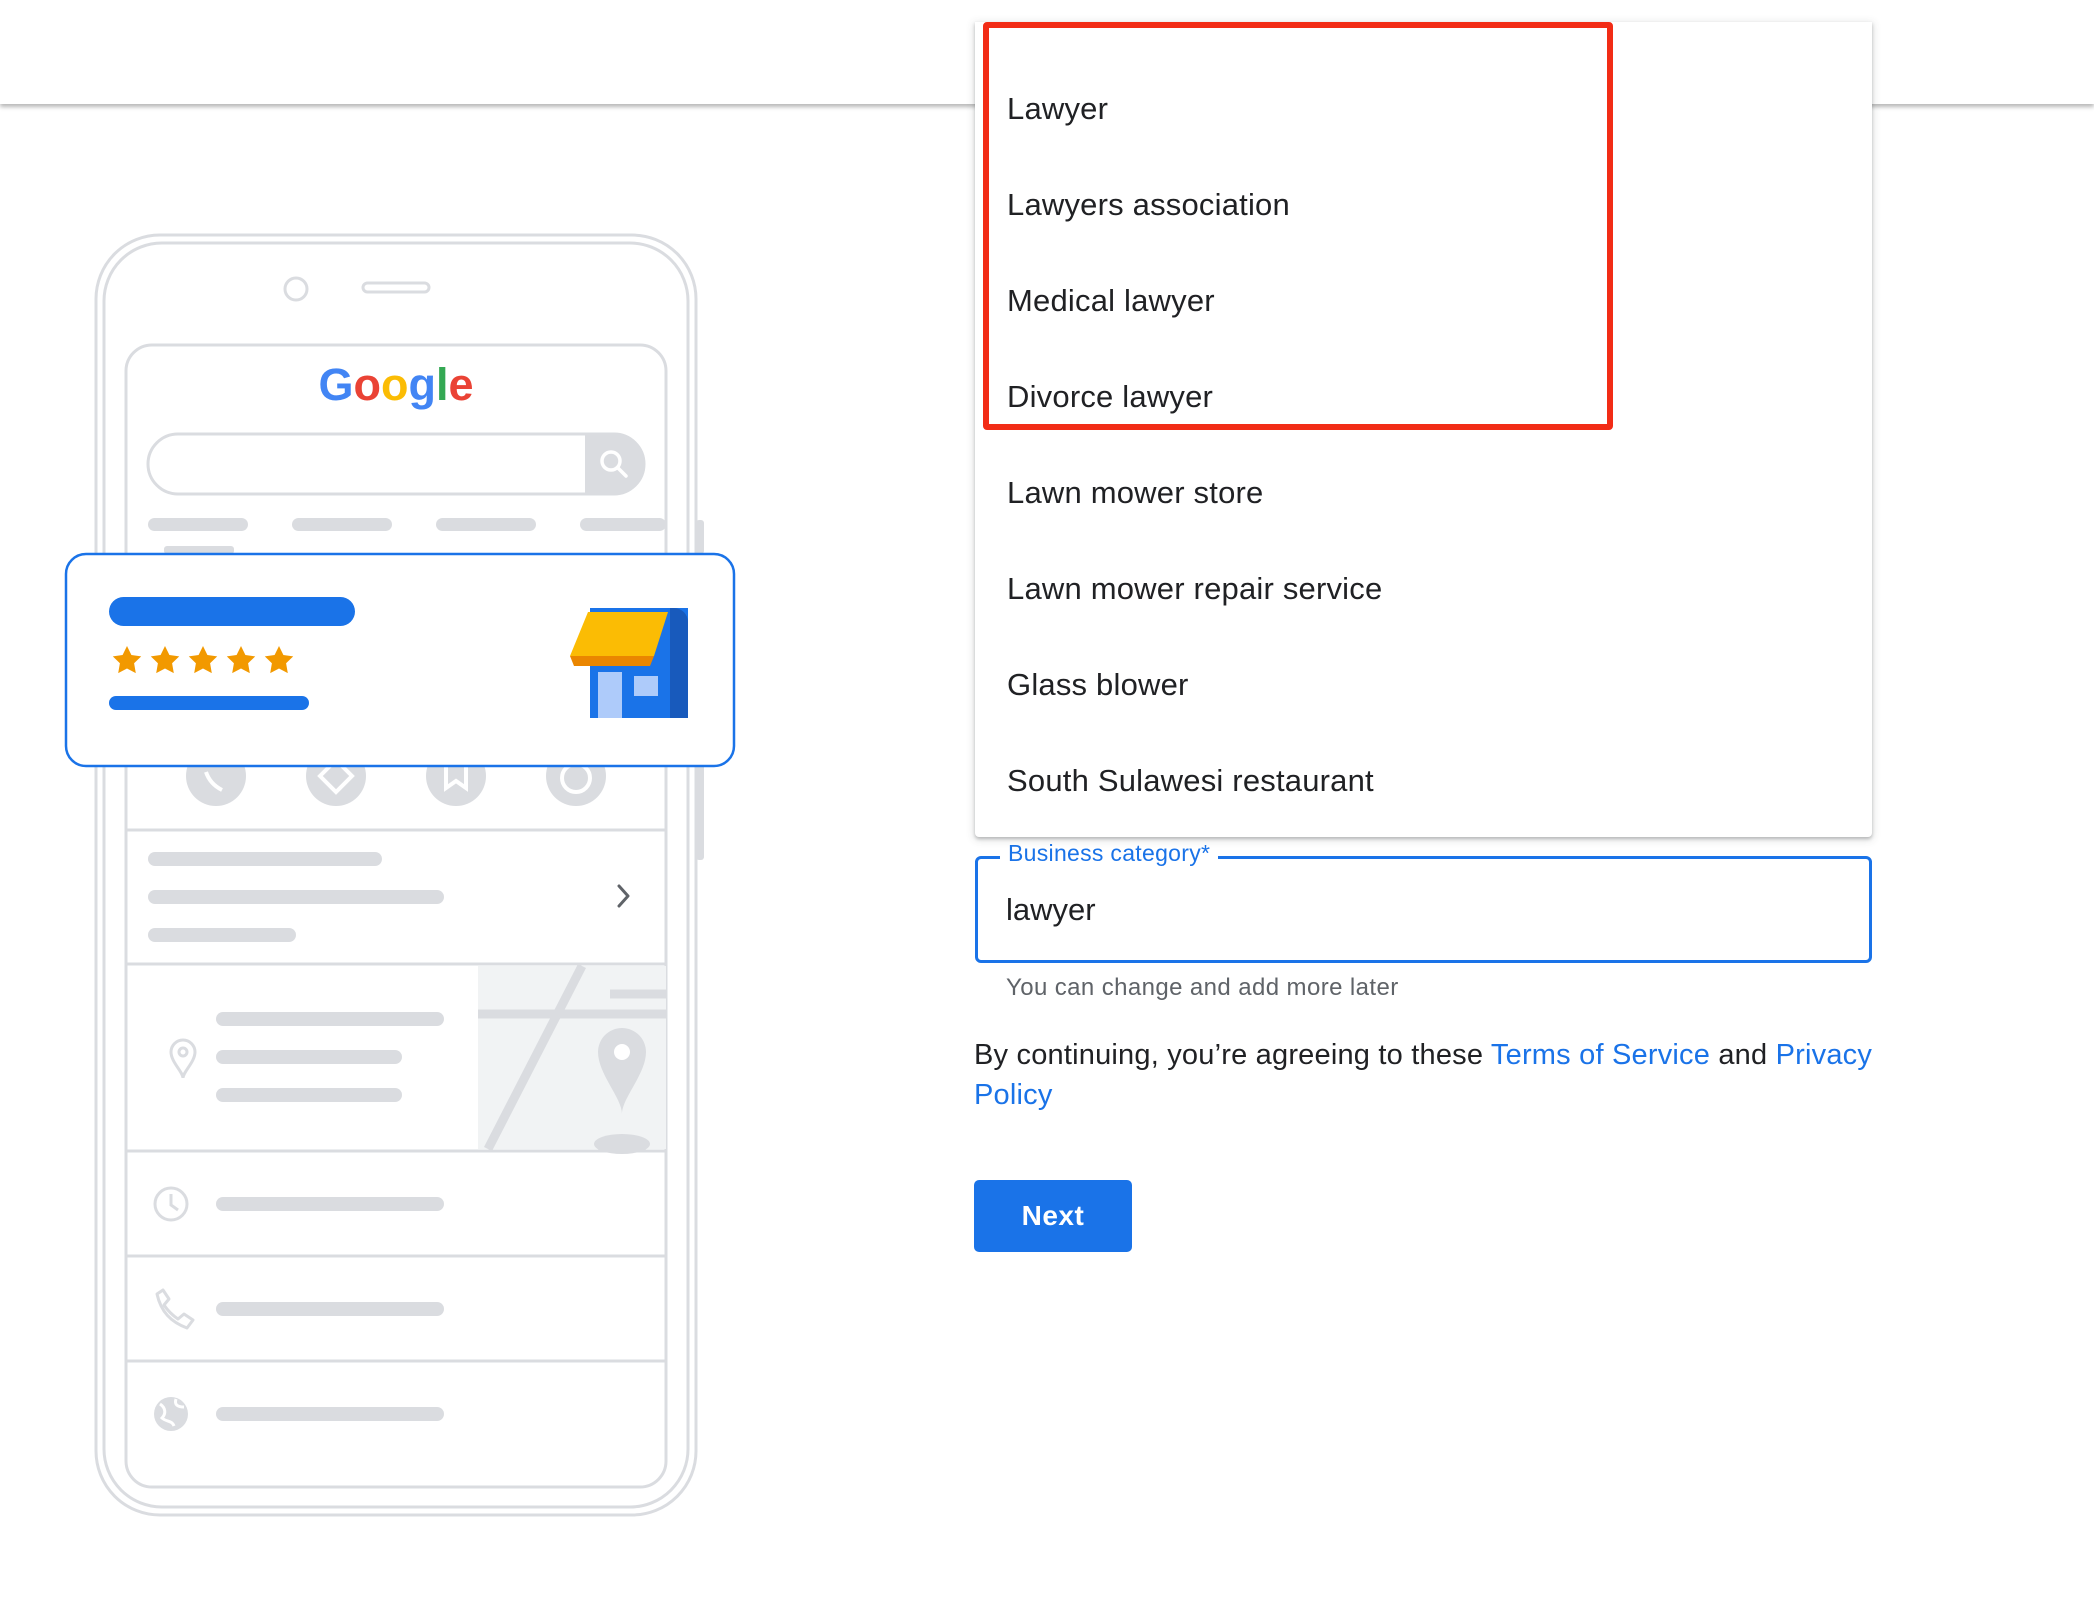 The height and width of the screenshot is (1598, 2094). What do you see at coordinates (1423, 205) in the screenshot?
I see `suggestion-item-lawyers-association: Lawyers association` at bounding box center [1423, 205].